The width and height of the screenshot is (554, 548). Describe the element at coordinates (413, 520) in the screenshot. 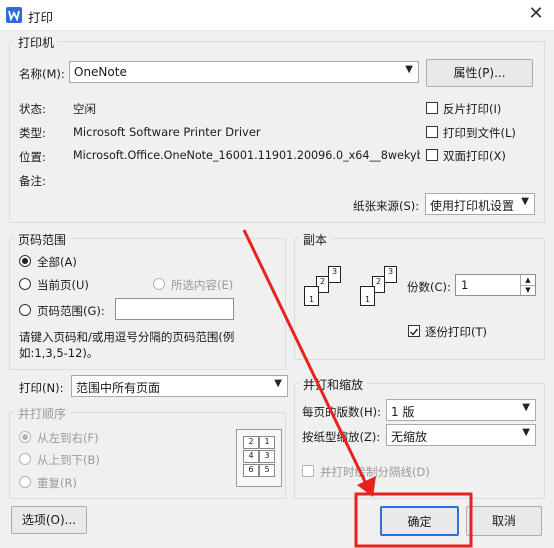

I see `annotation-highlight-box` at that location.